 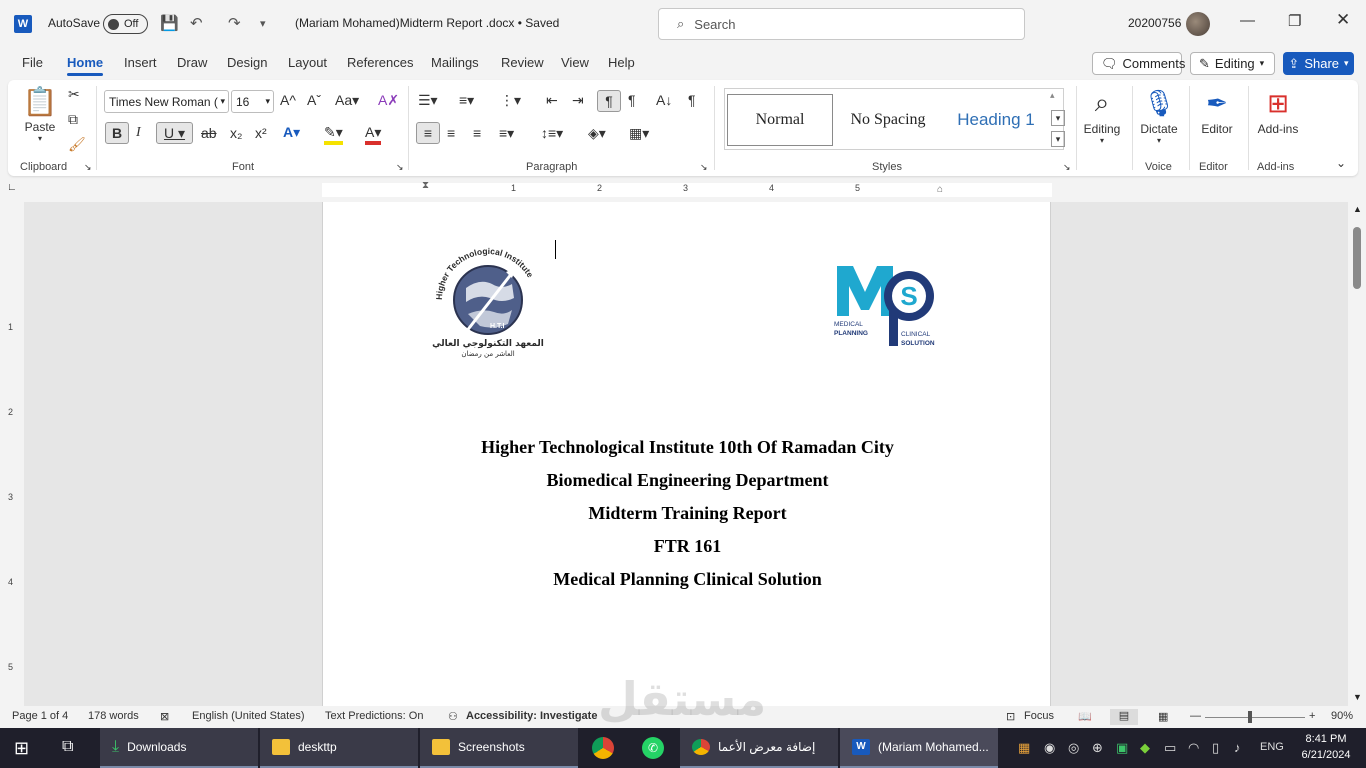 What do you see at coordinates (575, 62) in the screenshot?
I see `tab-view: View` at bounding box center [575, 62].